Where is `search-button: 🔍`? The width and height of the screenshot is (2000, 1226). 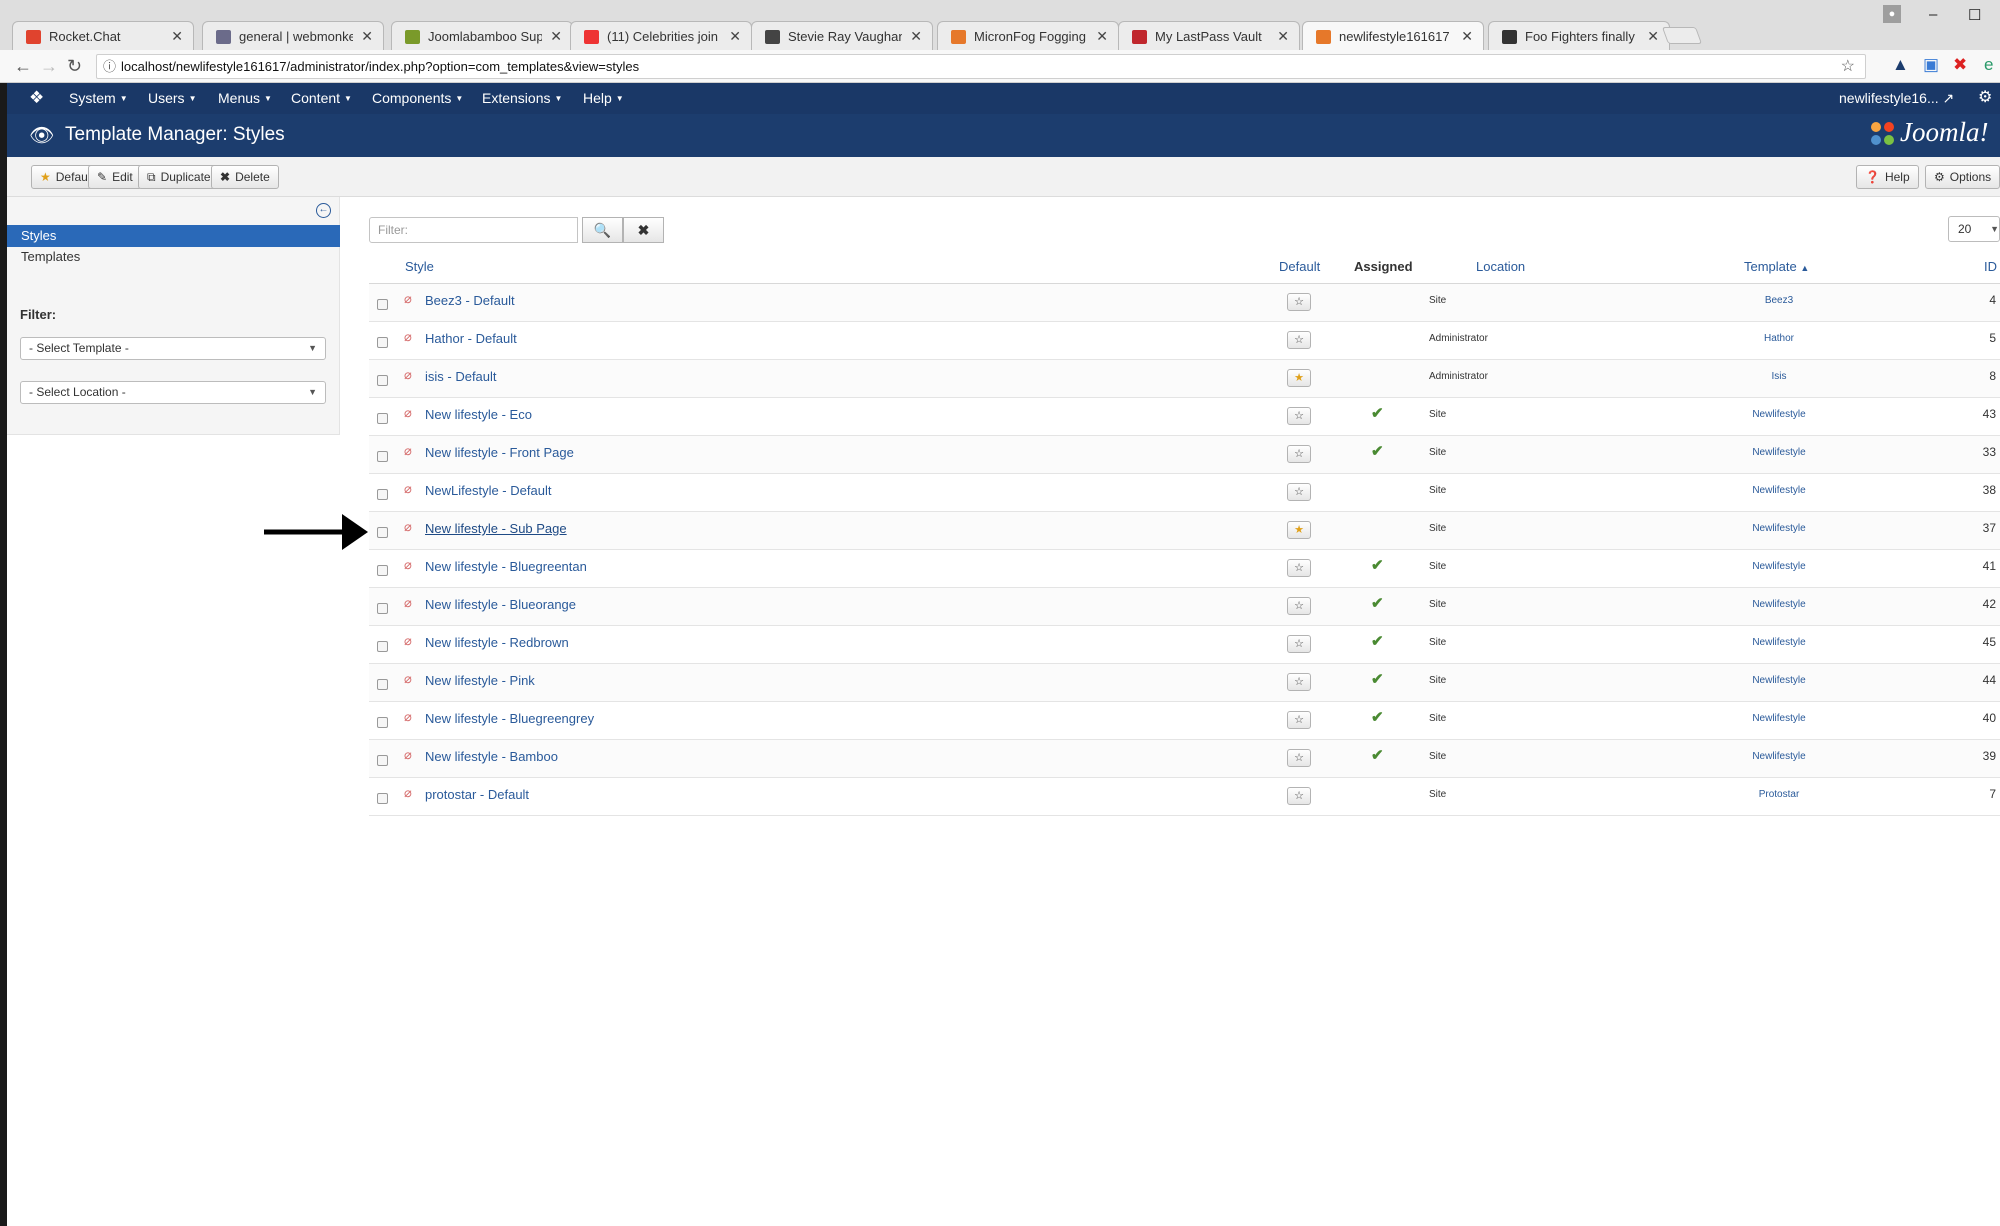 search-button: 🔍 is located at coordinates (602, 230).